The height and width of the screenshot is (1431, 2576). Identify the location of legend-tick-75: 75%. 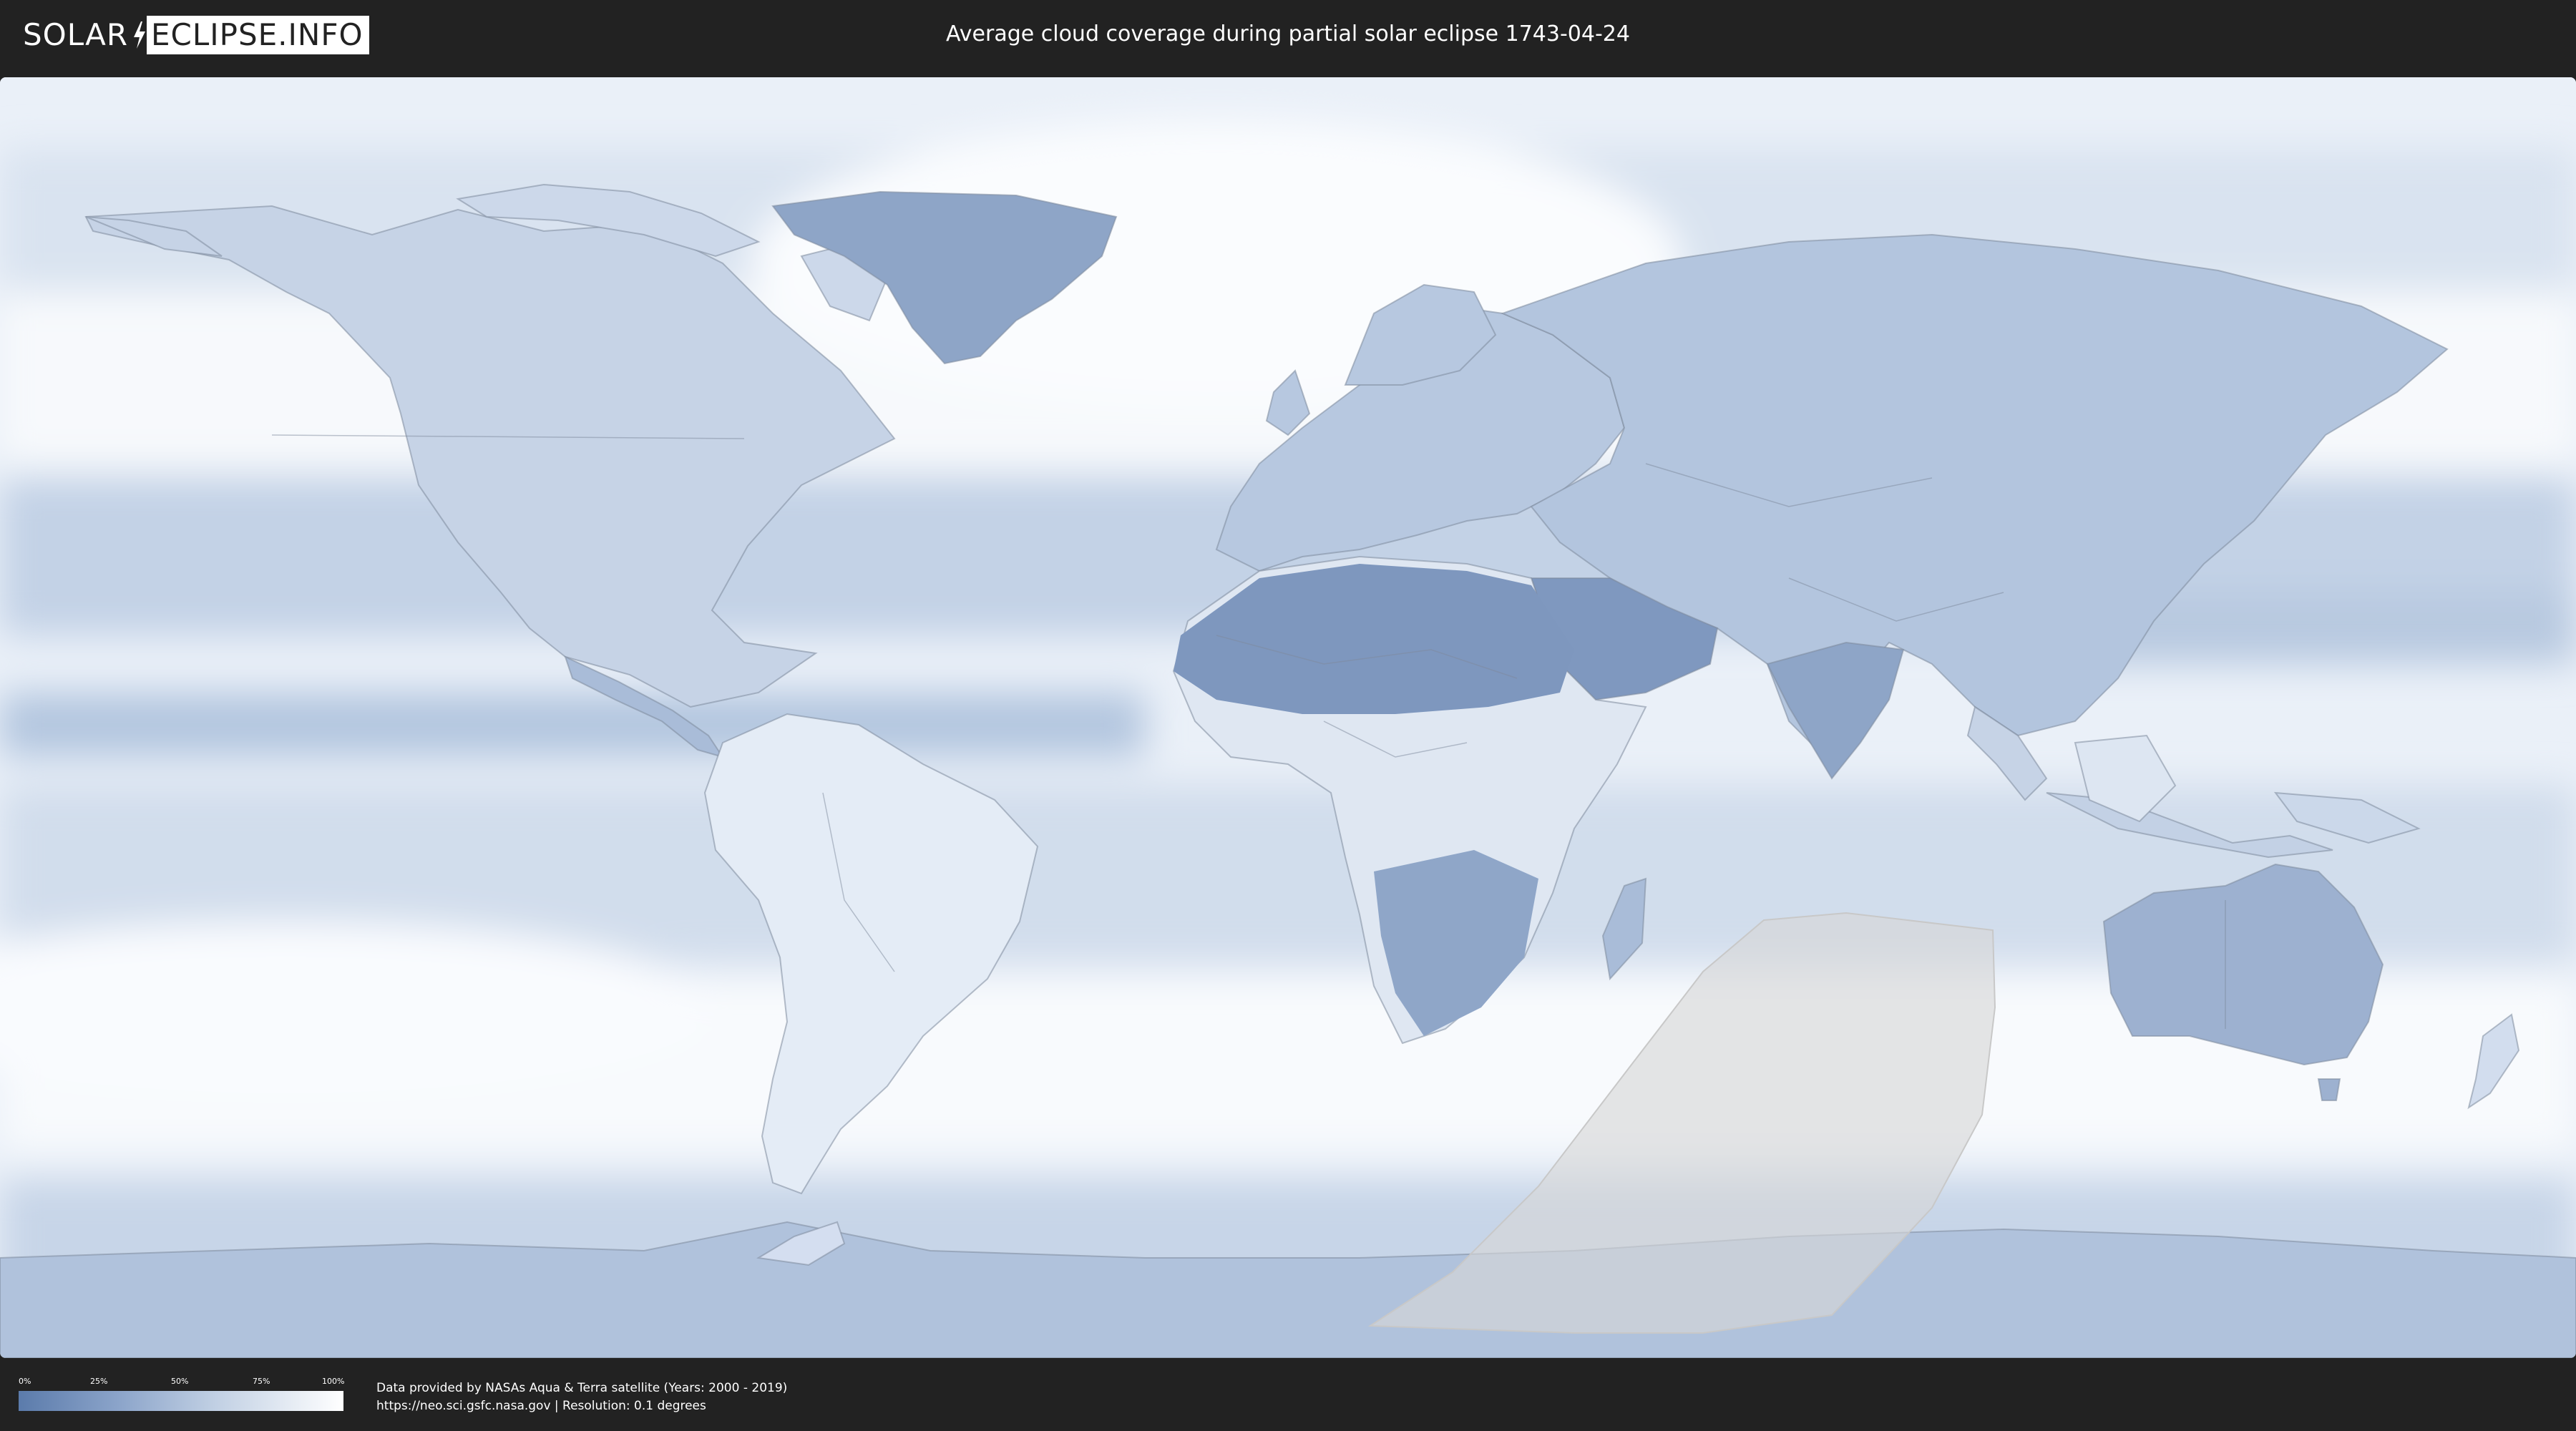
(261, 1382).